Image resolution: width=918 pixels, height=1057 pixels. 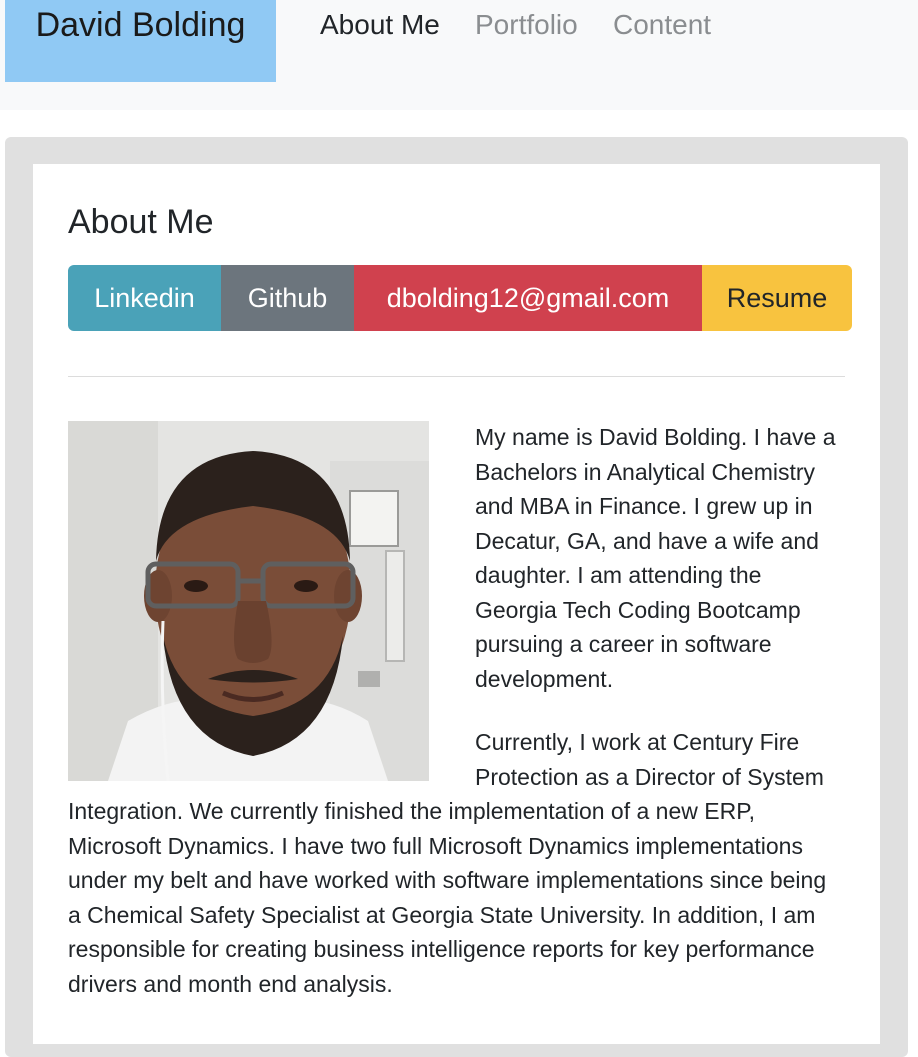 What do you see at coordinates (287, 298) in the screenshot?
I see `github-button: Github` at bounding box center [287, 298].